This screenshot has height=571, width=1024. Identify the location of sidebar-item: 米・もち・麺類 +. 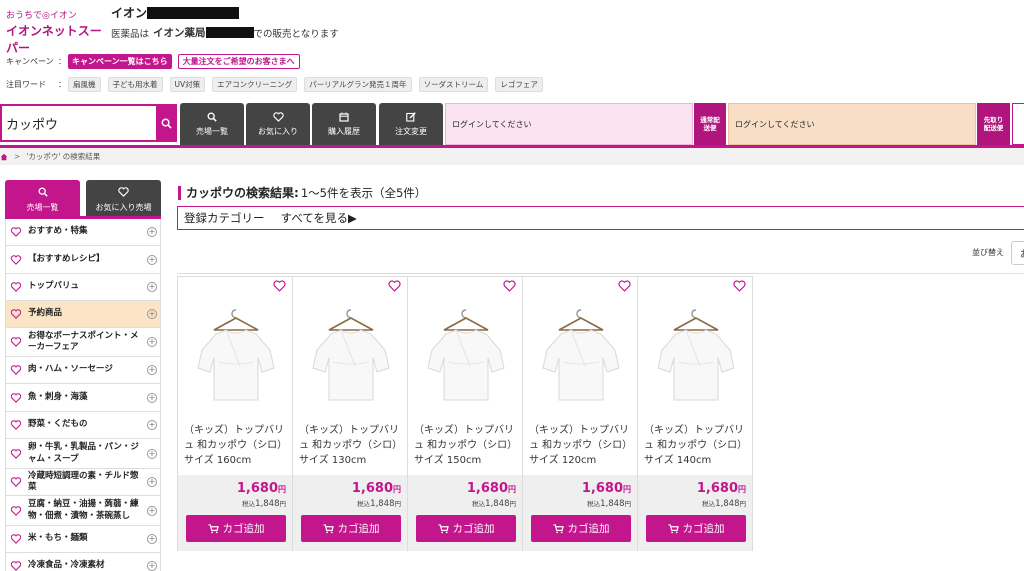
(83, 539).